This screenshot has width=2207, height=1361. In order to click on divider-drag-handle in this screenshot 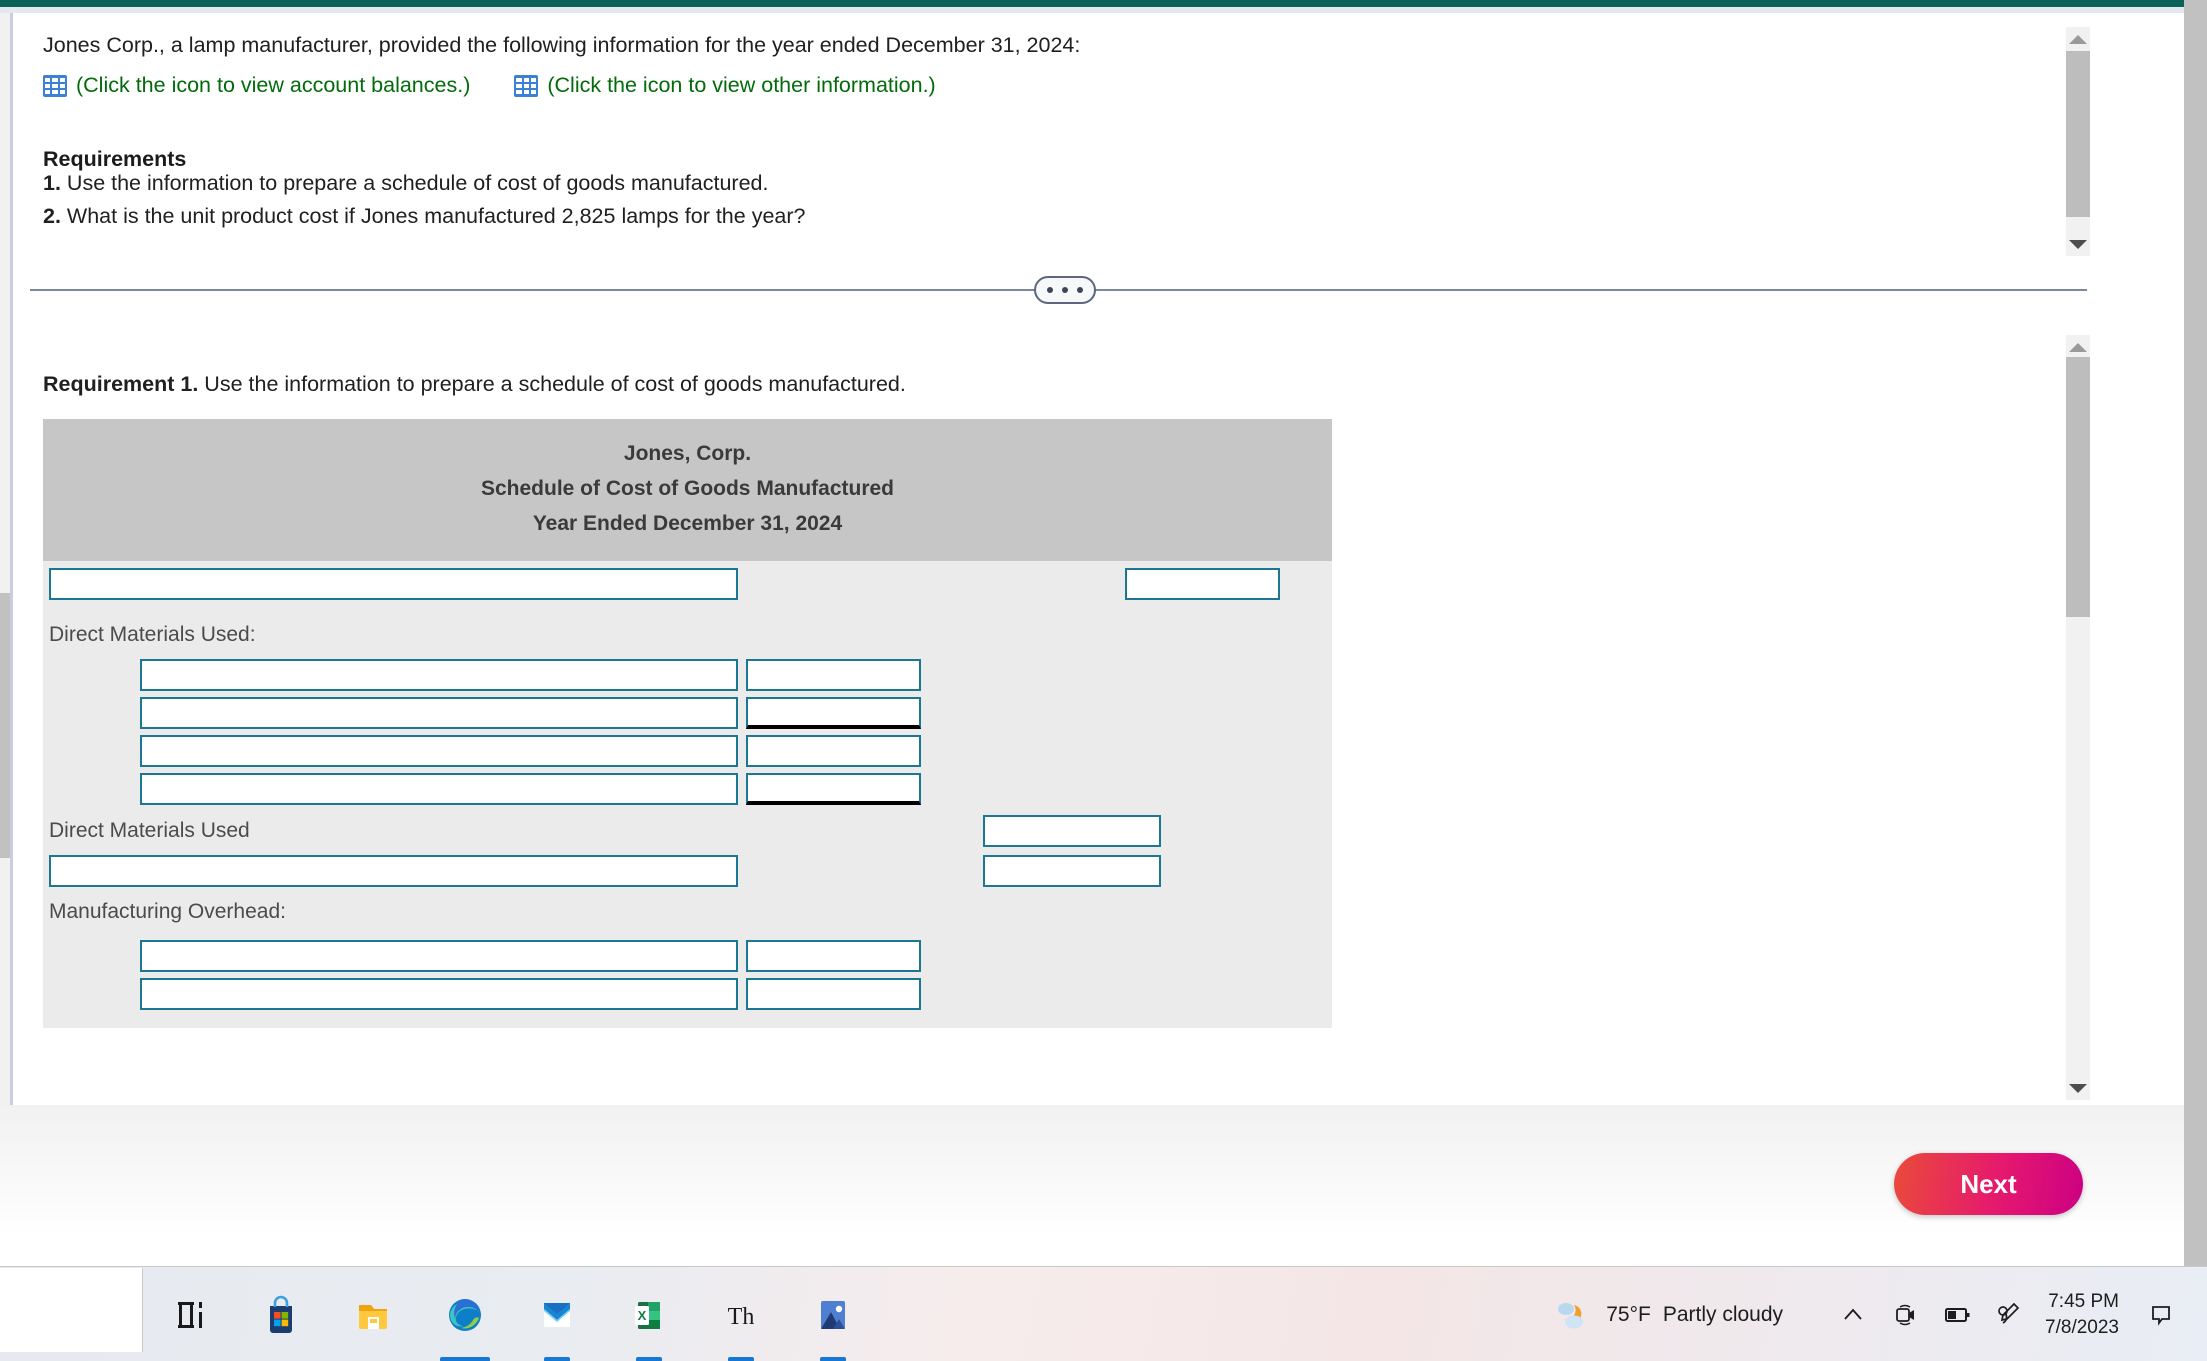, I will do `click(1065, 290)`.